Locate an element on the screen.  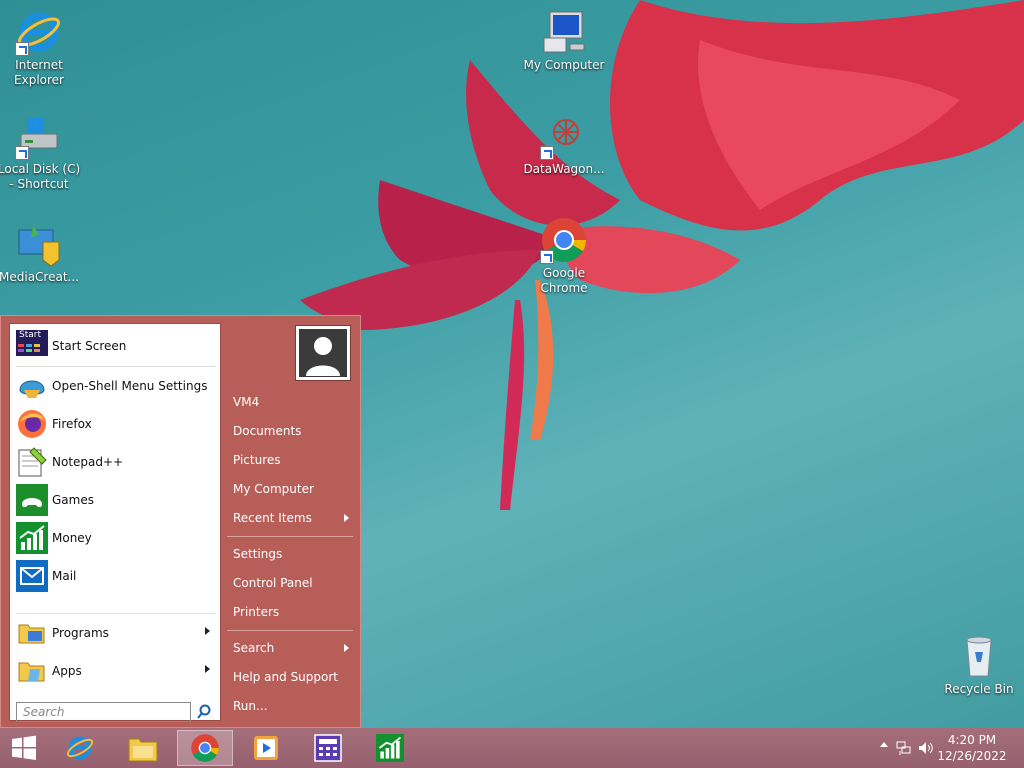
start-menu-item-programs: Programs is located at coordinates (116, 633).